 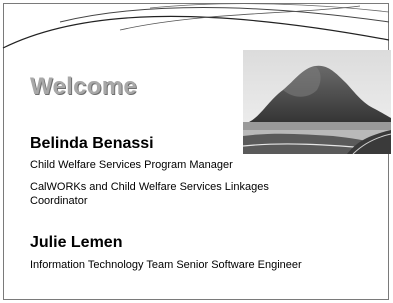 What do you see at coordinates (92, 143) in the screenshot?
I see `person-name: Belinda Benassi` at bounding box center [92, 143].